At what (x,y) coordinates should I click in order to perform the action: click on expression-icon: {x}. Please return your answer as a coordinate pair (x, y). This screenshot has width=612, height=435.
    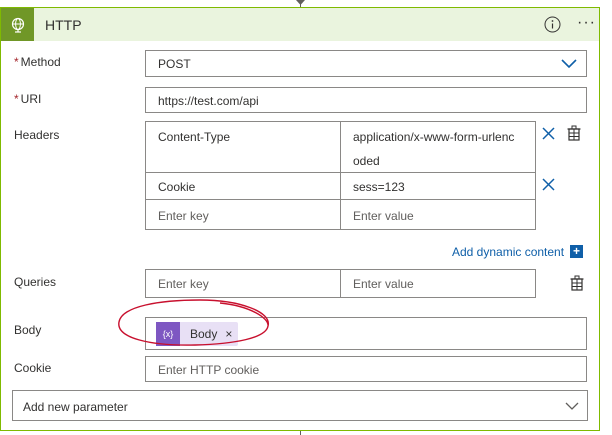
    Looking at the image, I should click on (168, 334).